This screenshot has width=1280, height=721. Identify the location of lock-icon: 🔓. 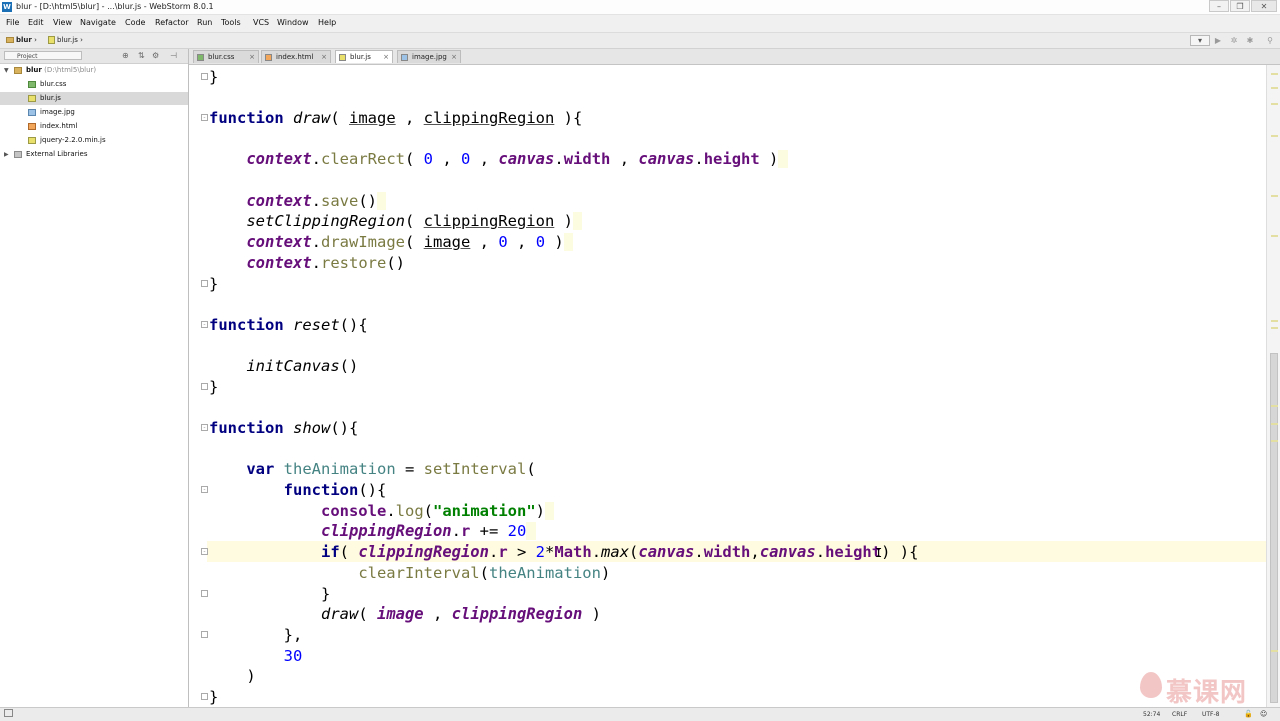
(1248, 714).